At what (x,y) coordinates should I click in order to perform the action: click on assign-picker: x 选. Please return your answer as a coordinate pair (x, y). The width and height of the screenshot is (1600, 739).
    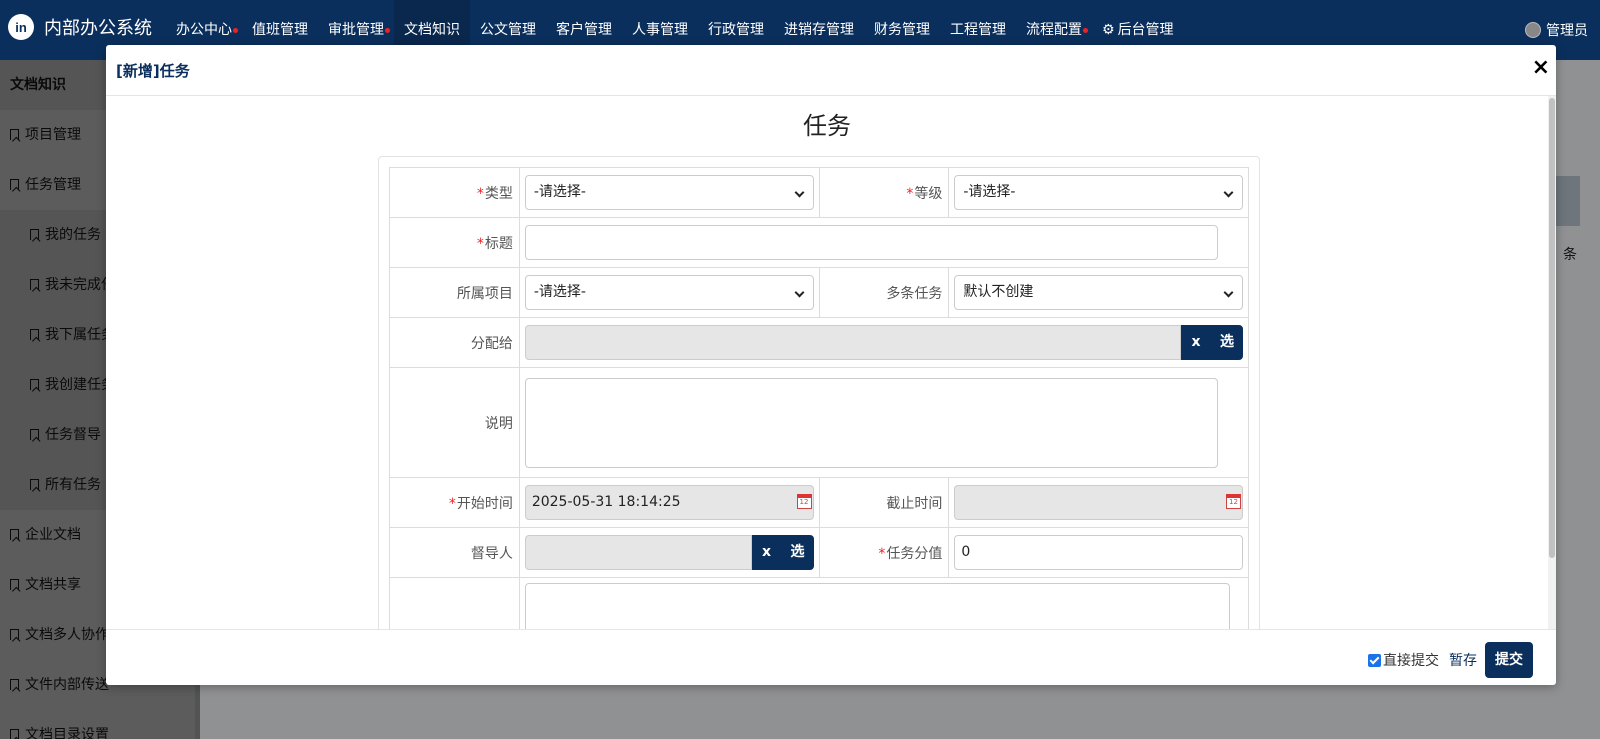
    Looking at the image, I should click on (883, 342).